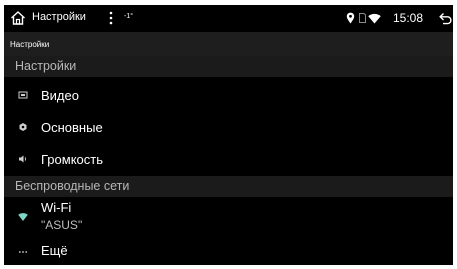 Image resolution: width=457 pixels, height=269 pixels. What do you see at coordinates (46, 66) in the screenshot?
I see `section-label: Настройки` at bounding box center [46, 66].